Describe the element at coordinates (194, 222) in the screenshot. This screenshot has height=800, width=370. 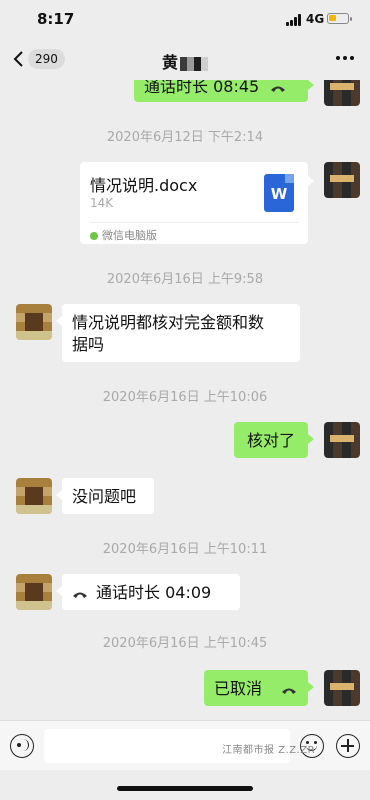
I see `divider` at that location.